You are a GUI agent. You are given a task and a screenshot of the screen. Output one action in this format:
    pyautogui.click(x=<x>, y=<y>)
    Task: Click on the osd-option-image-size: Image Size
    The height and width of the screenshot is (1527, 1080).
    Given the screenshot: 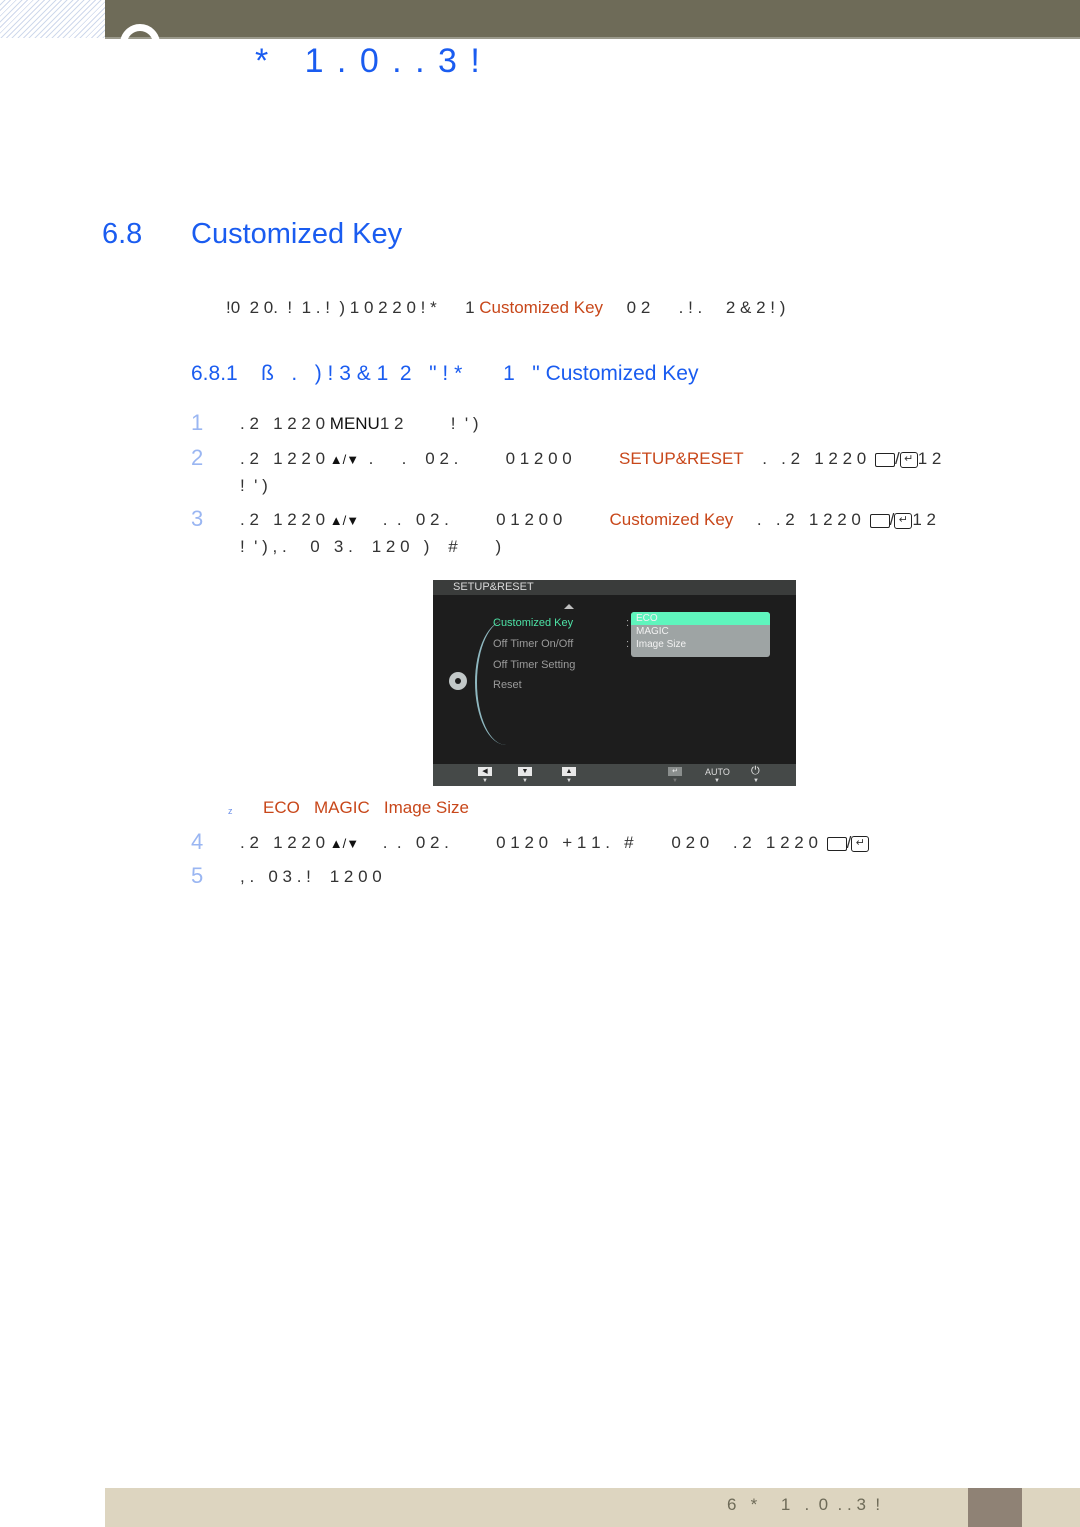 What is the action you would take?
    pyautogui.click(x=700, y=644)
    